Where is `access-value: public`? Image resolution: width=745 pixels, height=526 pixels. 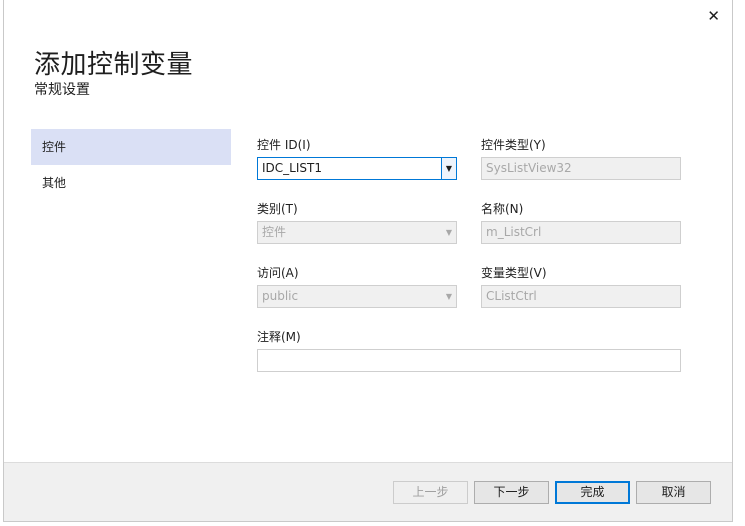
access-value: public is located at coordinates (280, 296).